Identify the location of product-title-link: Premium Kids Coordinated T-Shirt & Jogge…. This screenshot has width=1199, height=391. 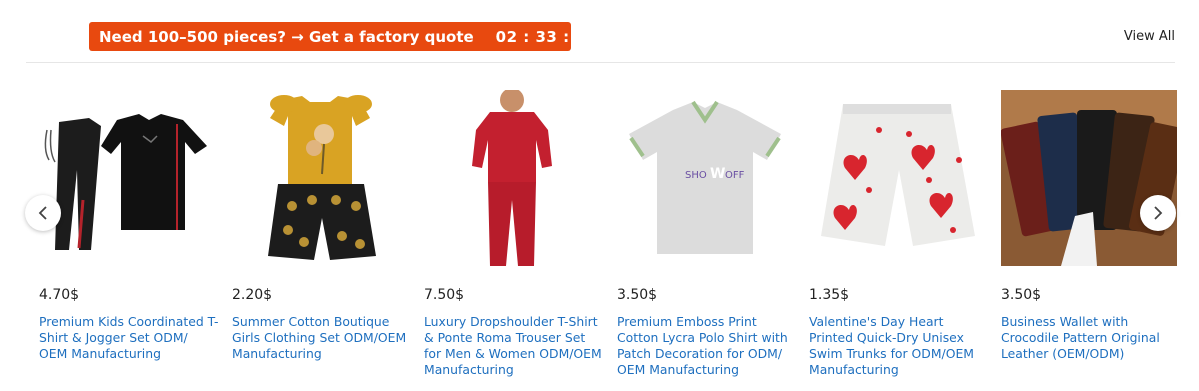
(129, 338).